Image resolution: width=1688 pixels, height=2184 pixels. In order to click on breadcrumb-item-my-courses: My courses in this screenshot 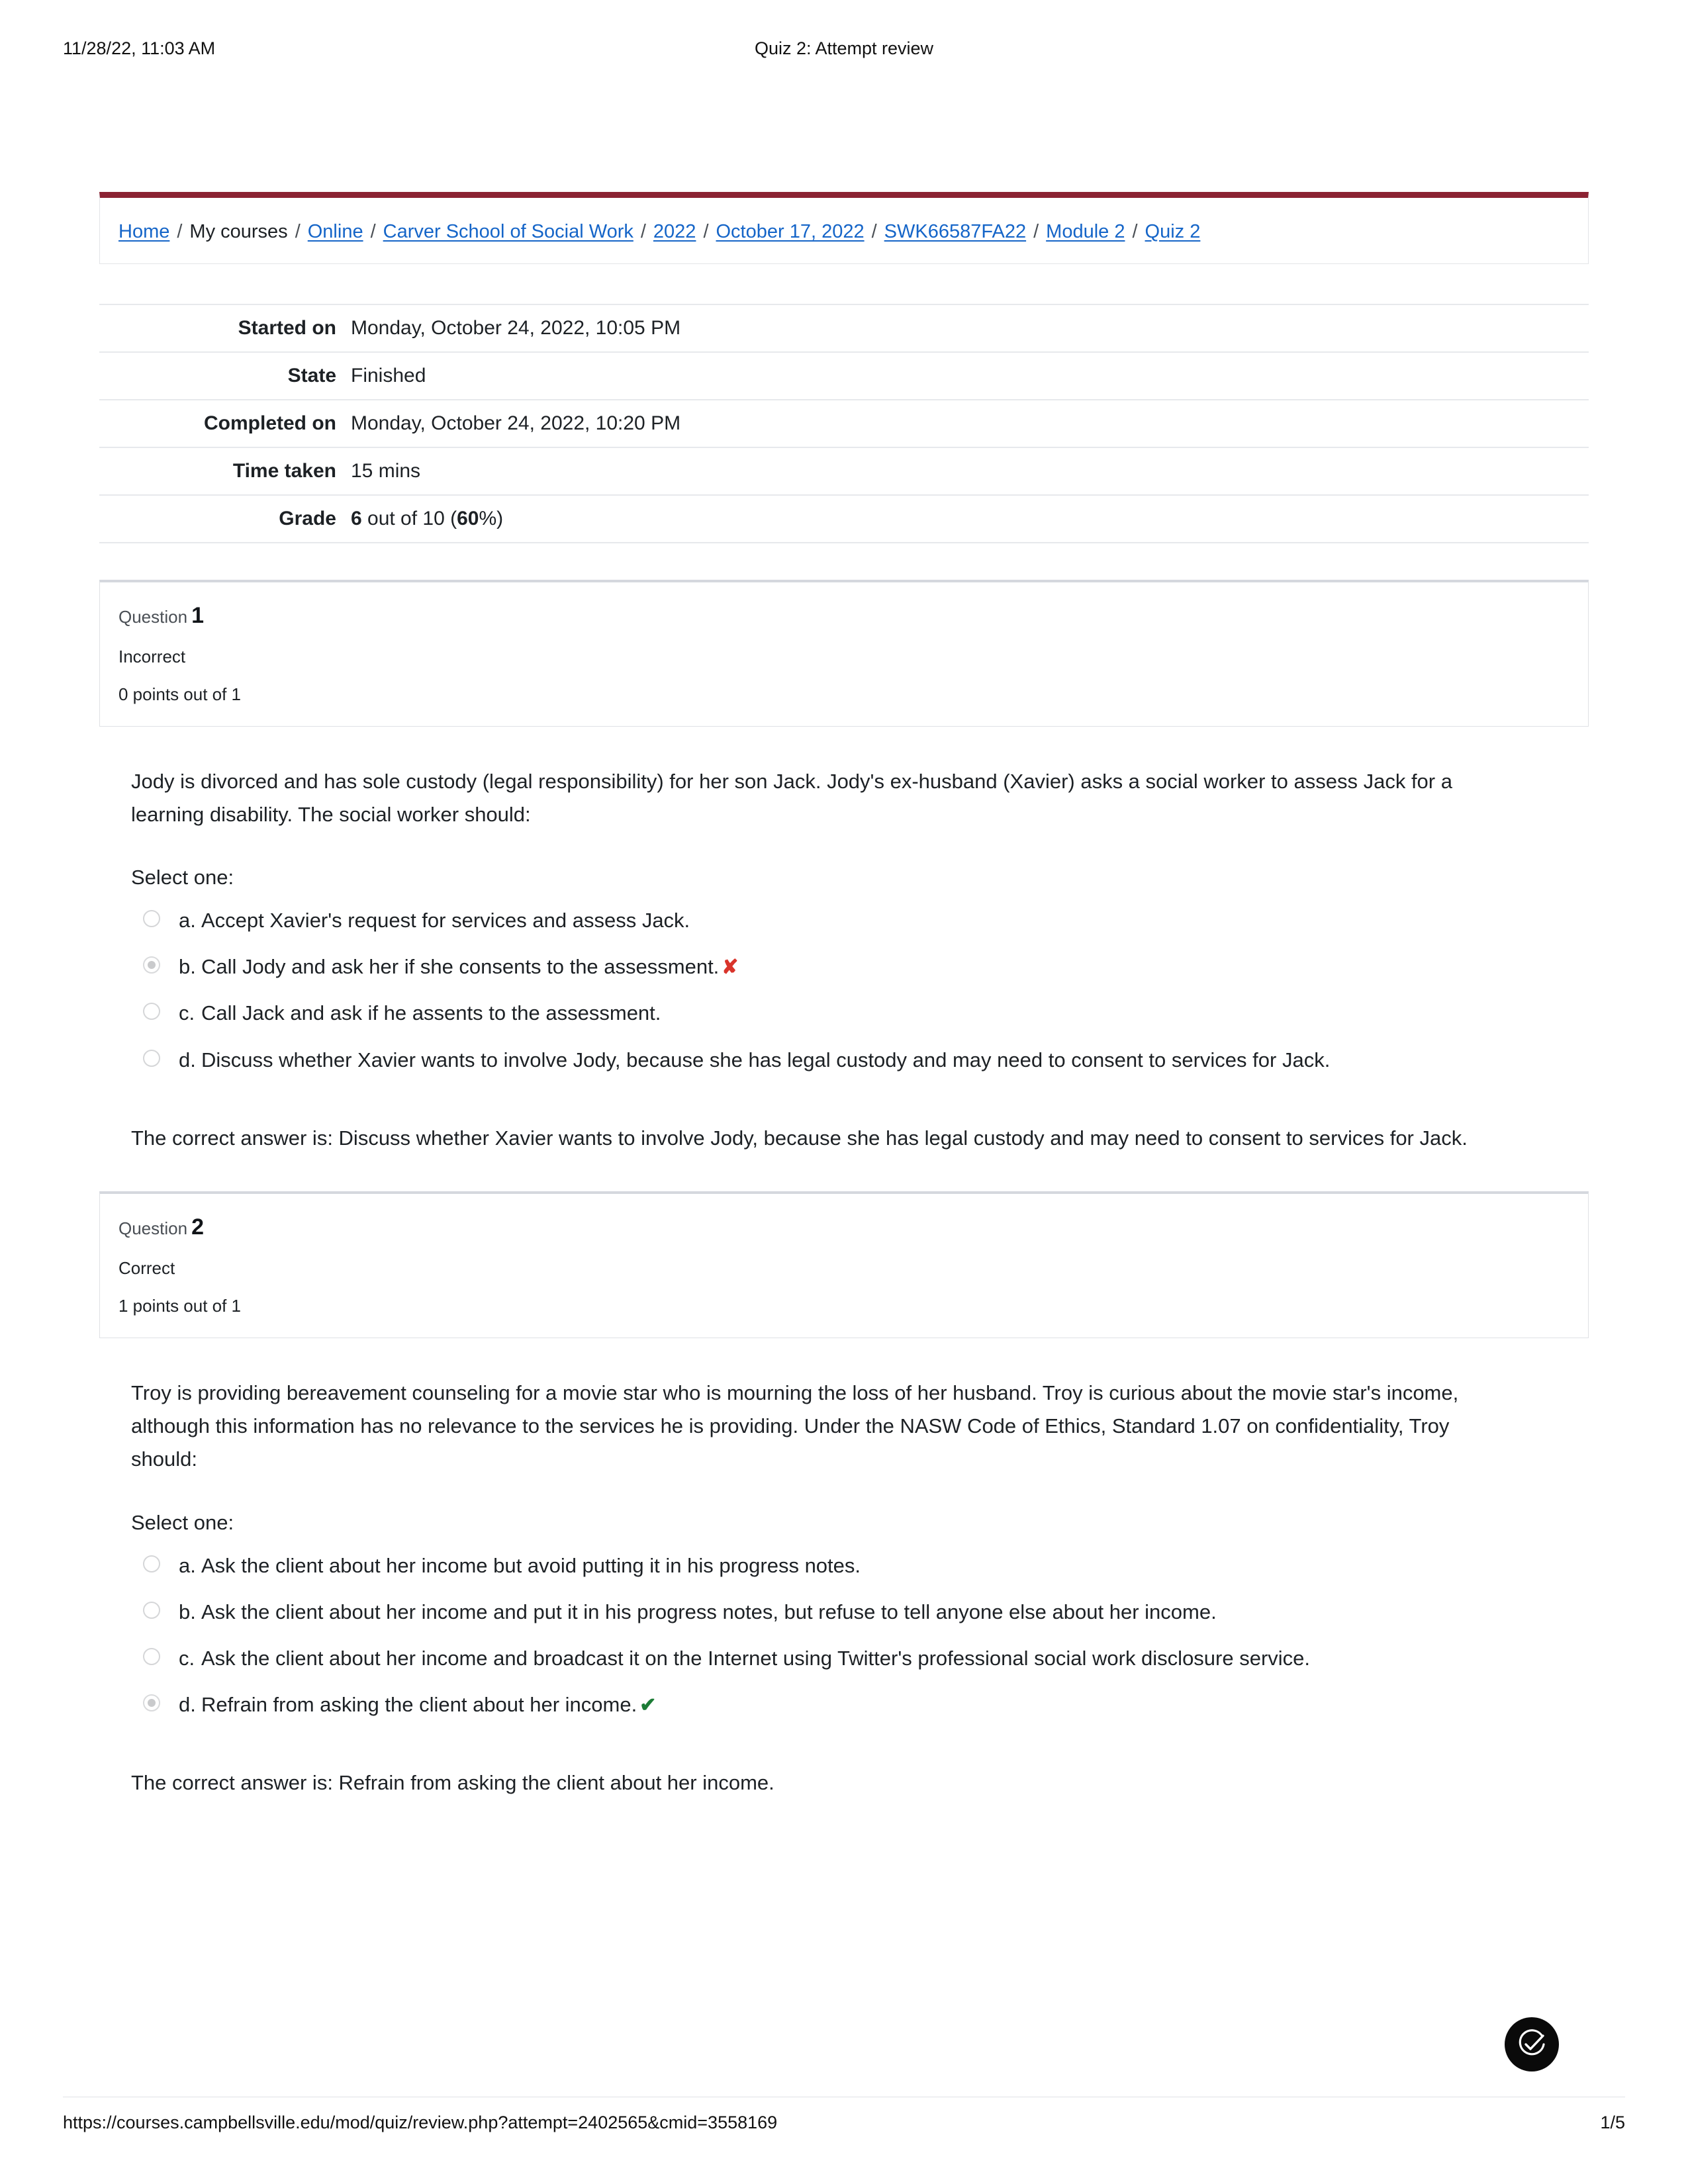, I will do `click(238, 231)`.